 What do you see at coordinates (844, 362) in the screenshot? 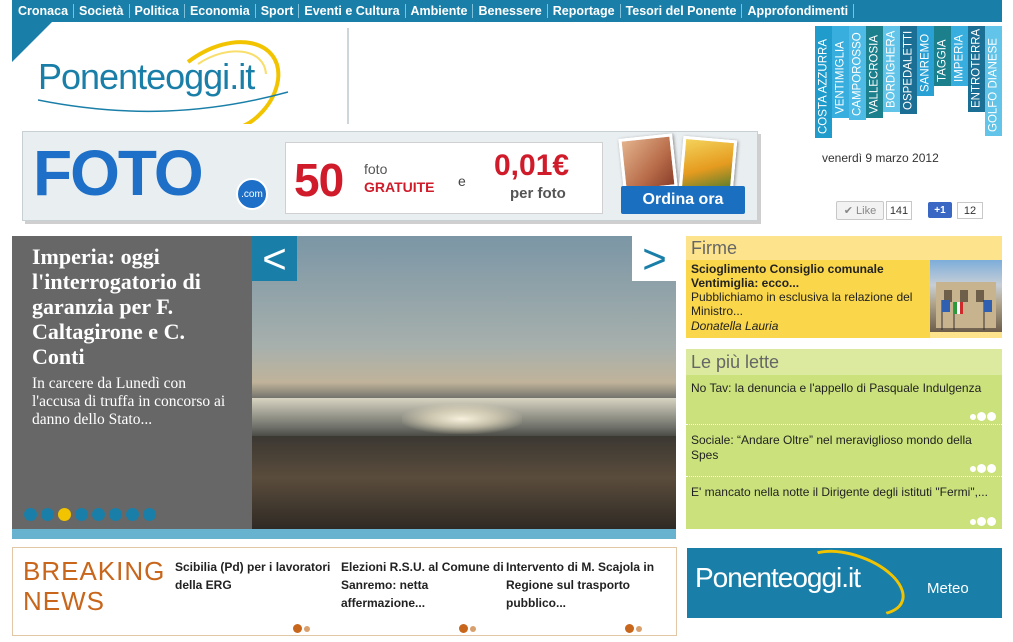
I see `most-read-heading: Le più lette` at bounding box center [844, 362].